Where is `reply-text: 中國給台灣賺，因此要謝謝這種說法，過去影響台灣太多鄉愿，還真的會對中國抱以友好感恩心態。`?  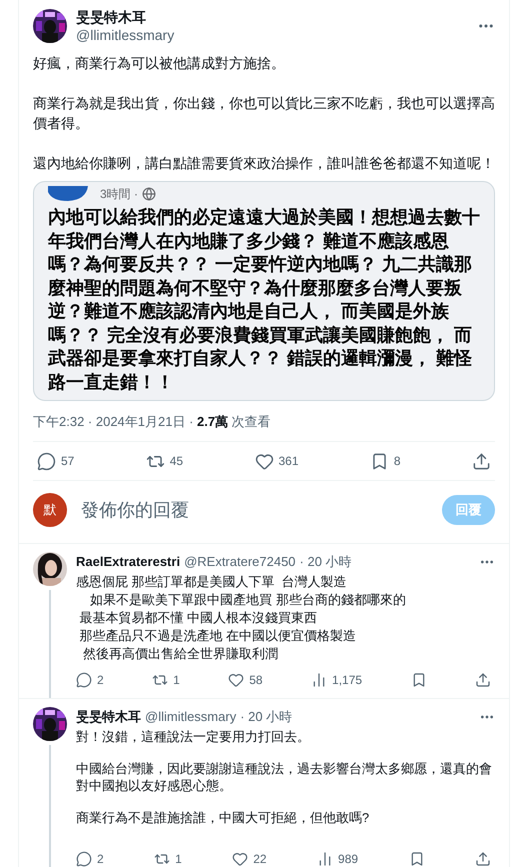
reply-text: 中國給台灣賺，因此要謝謝這種說法，過去影響台灣太多鄉愿，還真的會對中國抱以友好感恩心態。 is located at coordinates (284, 777).